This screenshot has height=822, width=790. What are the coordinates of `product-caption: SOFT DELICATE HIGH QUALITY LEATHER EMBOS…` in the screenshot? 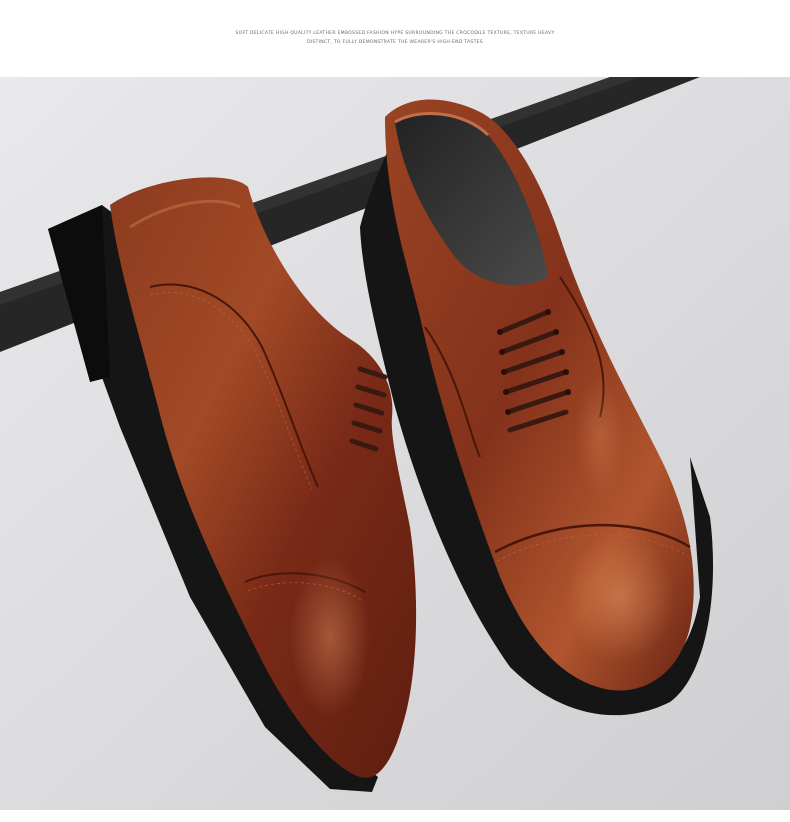 It's located at (395, 38).